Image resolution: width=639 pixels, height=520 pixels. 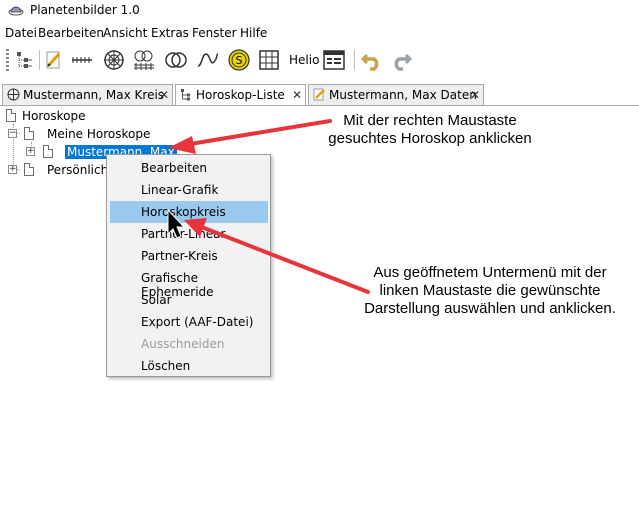 I want to click on horoscope-wheel-button, so click(x=114, y=60).